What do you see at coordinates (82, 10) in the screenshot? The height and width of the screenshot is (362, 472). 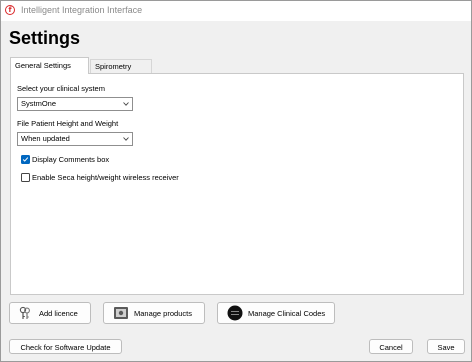 I see `window-title: Intelligent Integration Interface` at bounding box center [82, 10].